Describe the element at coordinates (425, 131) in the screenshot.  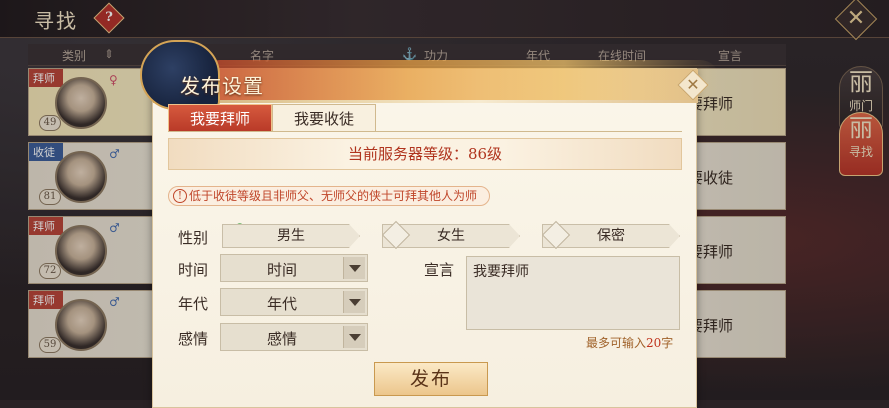
I see `divider` at that location.